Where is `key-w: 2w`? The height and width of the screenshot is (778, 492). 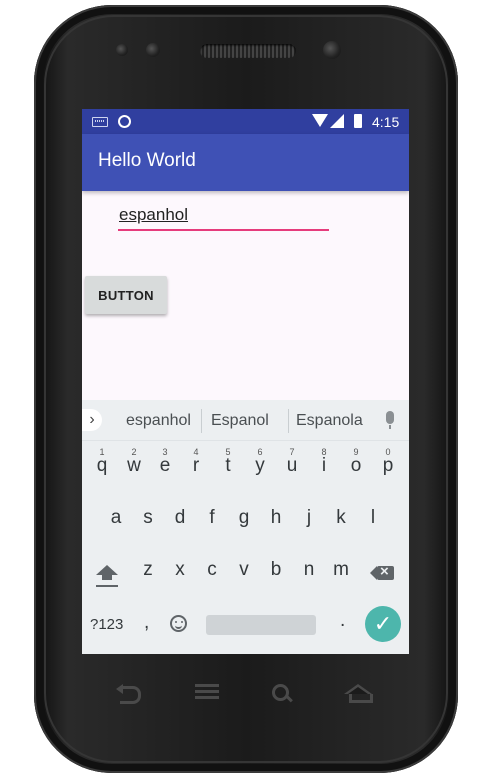
key-w: 2w is located at coordinates (134, 466).